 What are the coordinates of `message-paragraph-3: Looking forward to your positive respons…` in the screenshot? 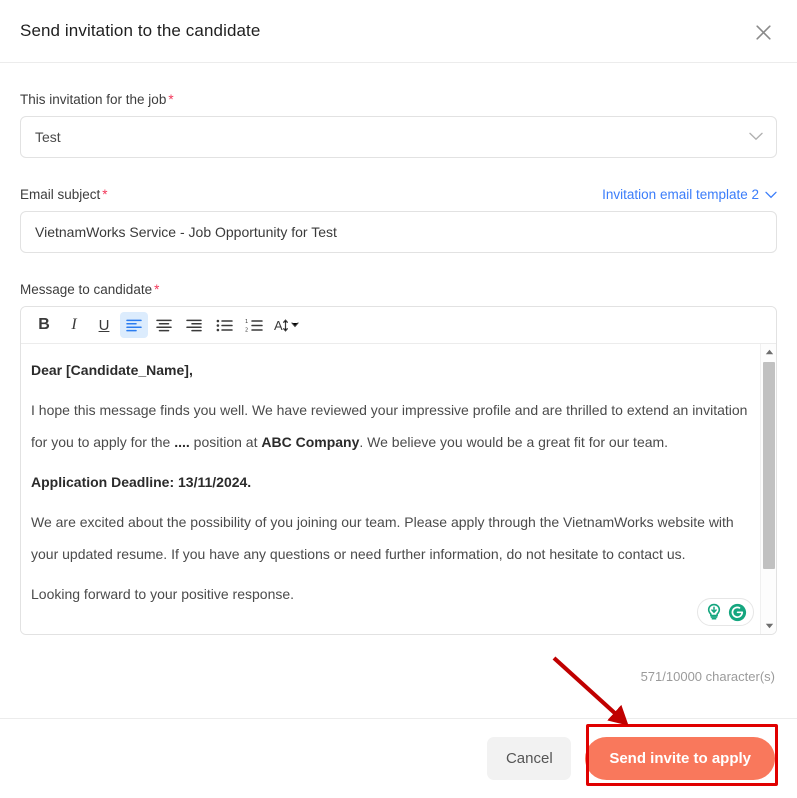 It's located at (163, 594).